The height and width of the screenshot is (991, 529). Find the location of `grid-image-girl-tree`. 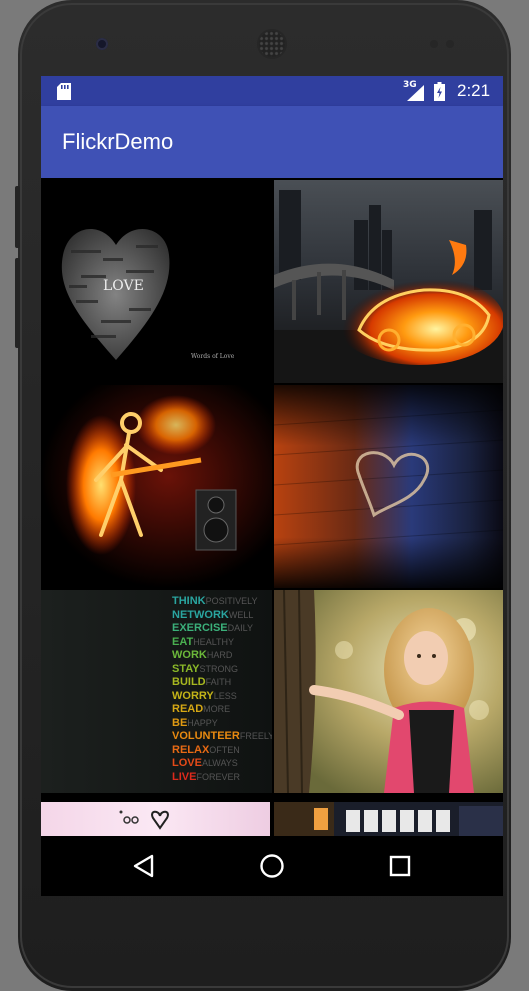

grid-image-girl-tree is located at coordinates (388, 691).